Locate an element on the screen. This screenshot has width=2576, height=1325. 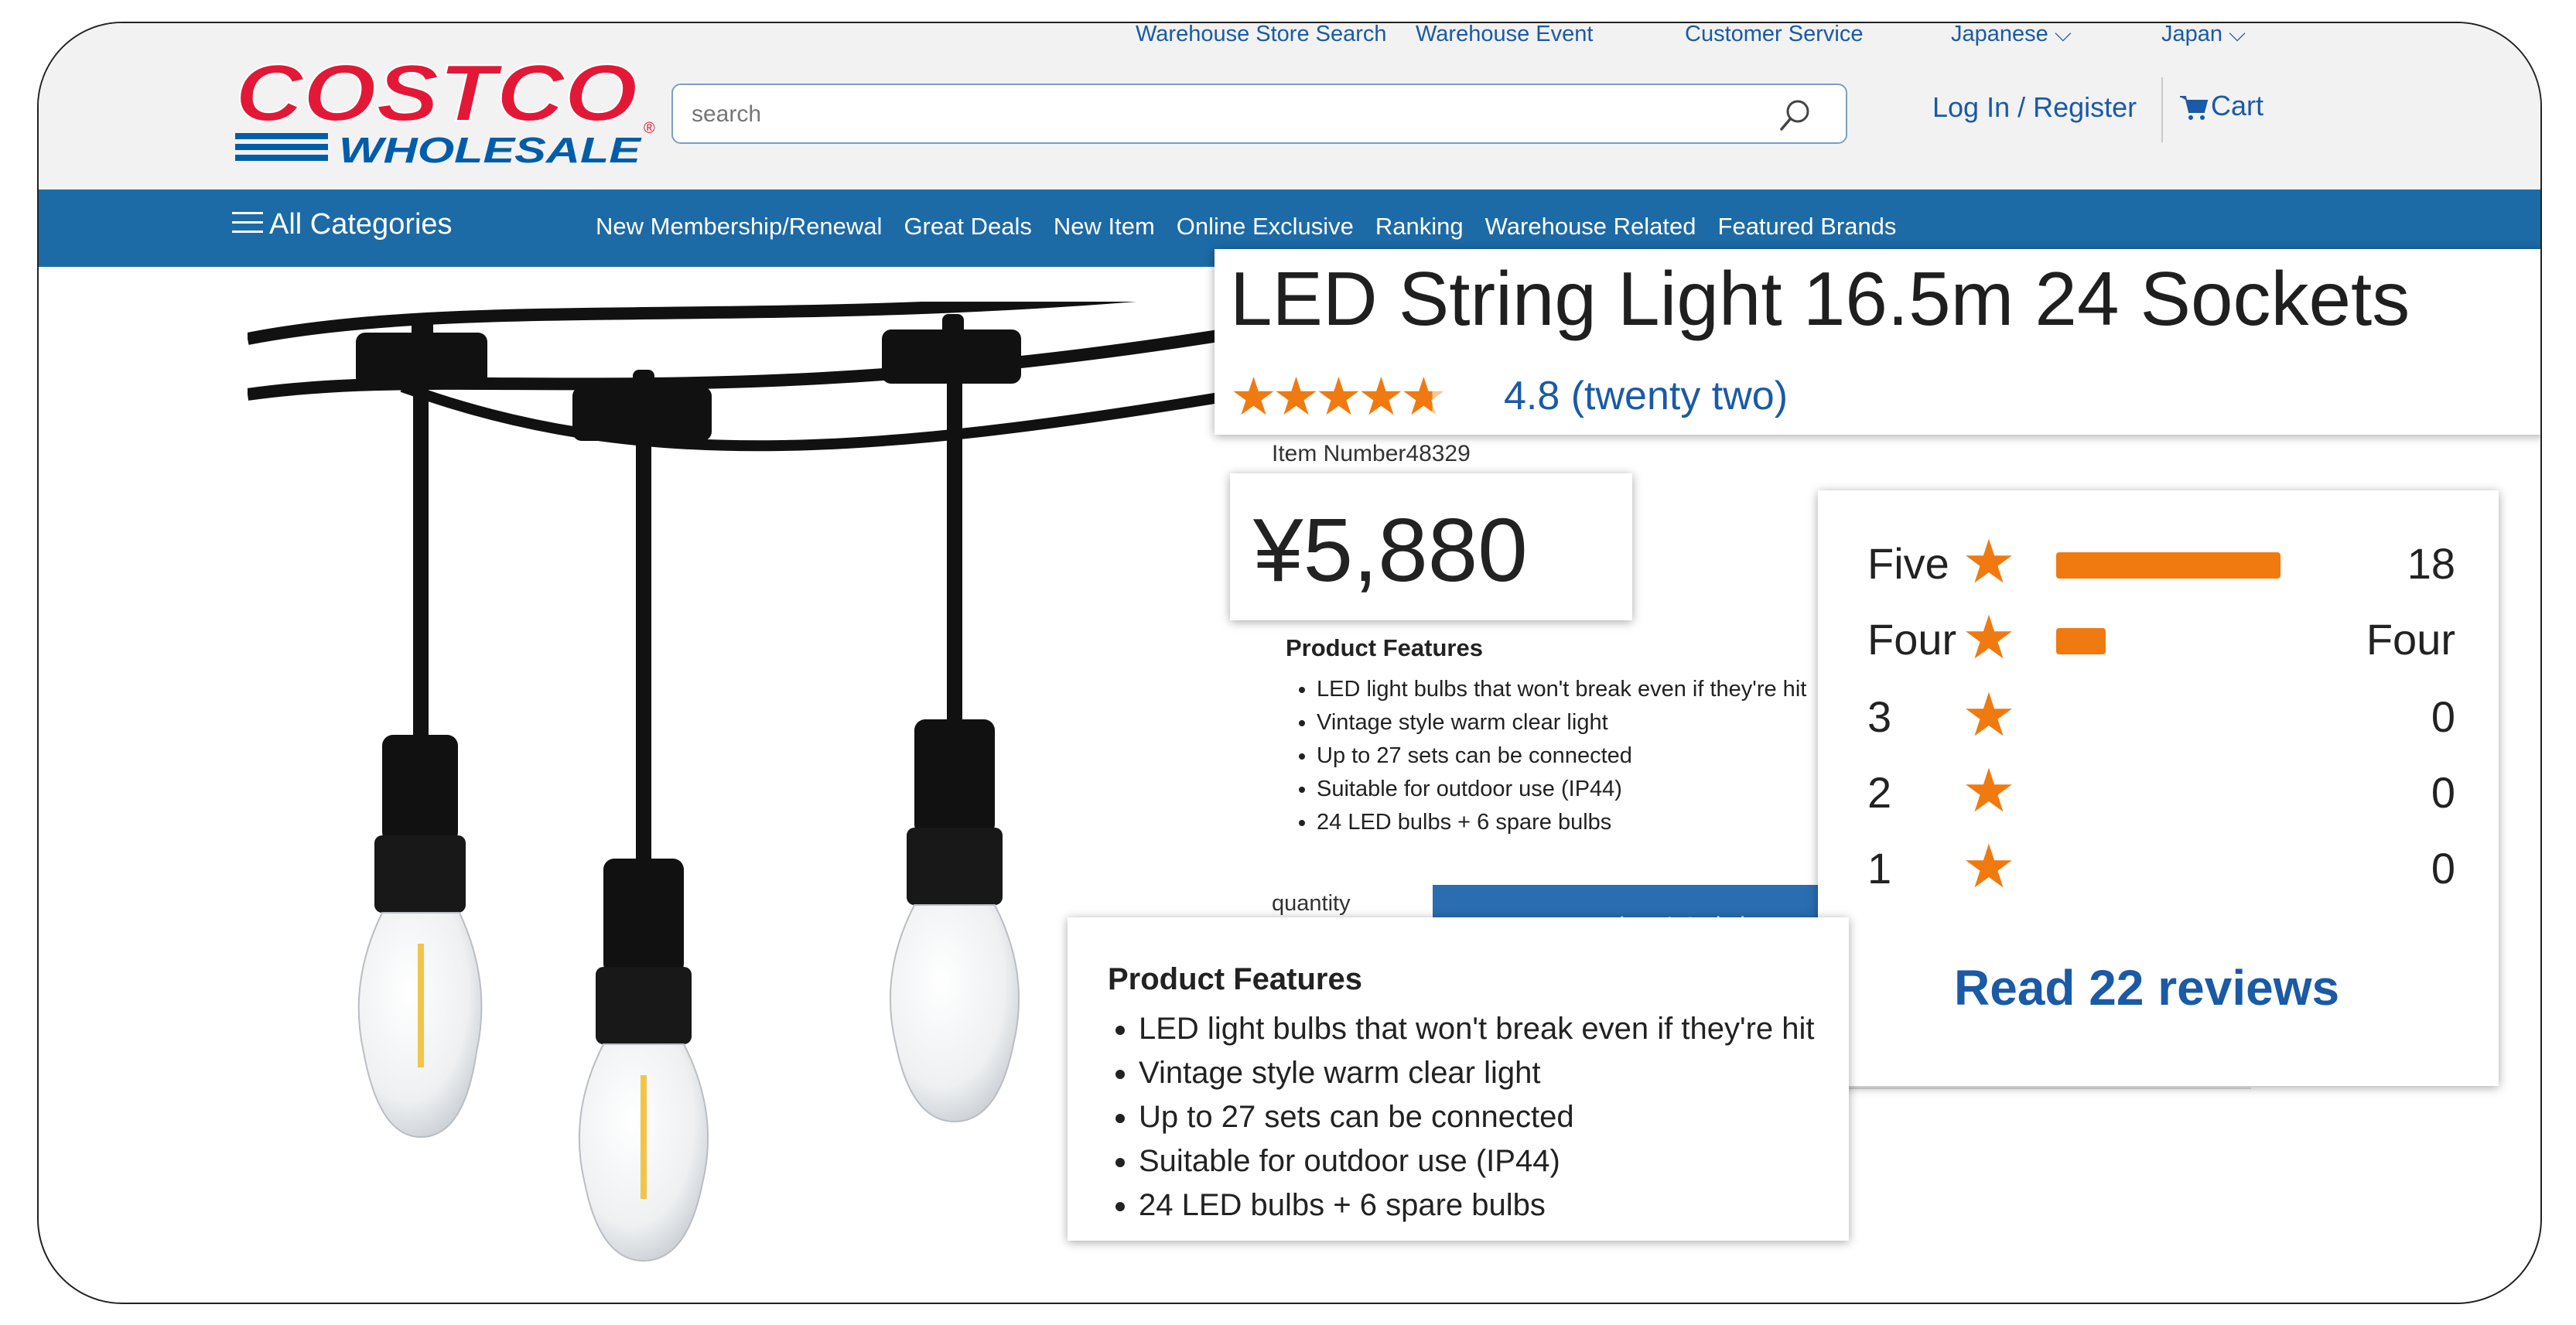
nav-link-new-item: New Item is located at coordinates (1104, 227).